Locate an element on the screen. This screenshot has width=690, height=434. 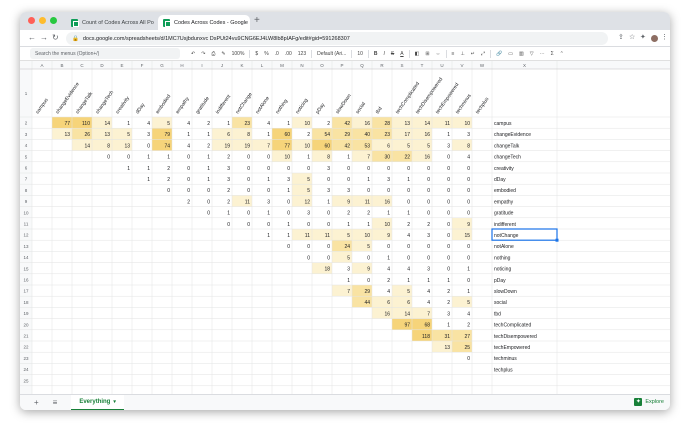
cell-value: 29 is located at coordinates (367, 292).